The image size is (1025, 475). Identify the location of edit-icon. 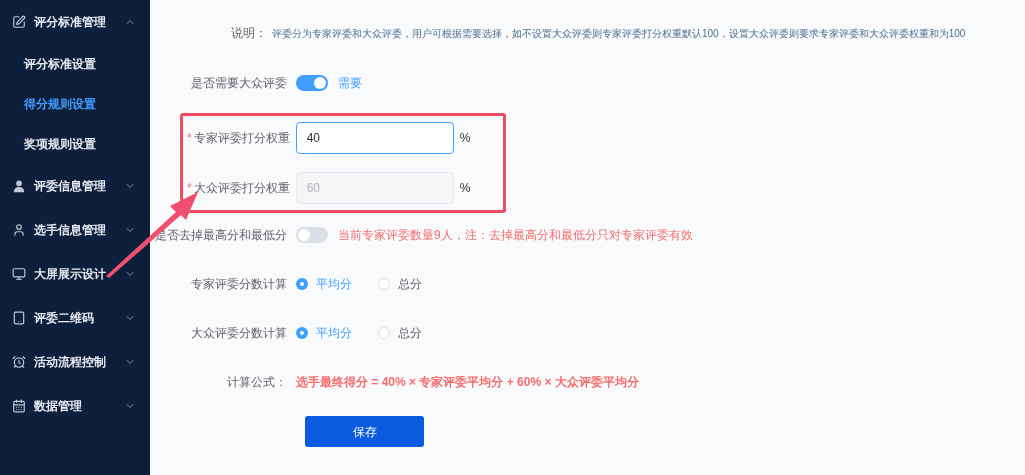
(19, 22).